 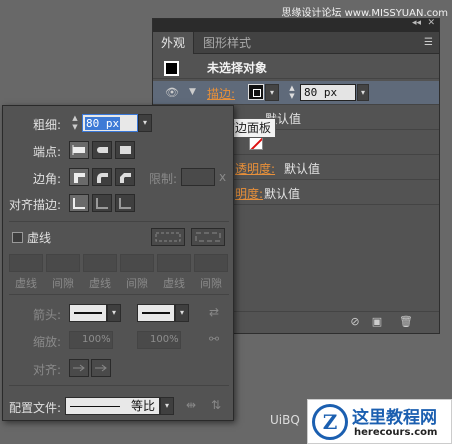 What do you see at coordinates (355, 322) in the screenshot?
I see `clear-appearance-icon: ⊘` at bounding box center [355, 322].